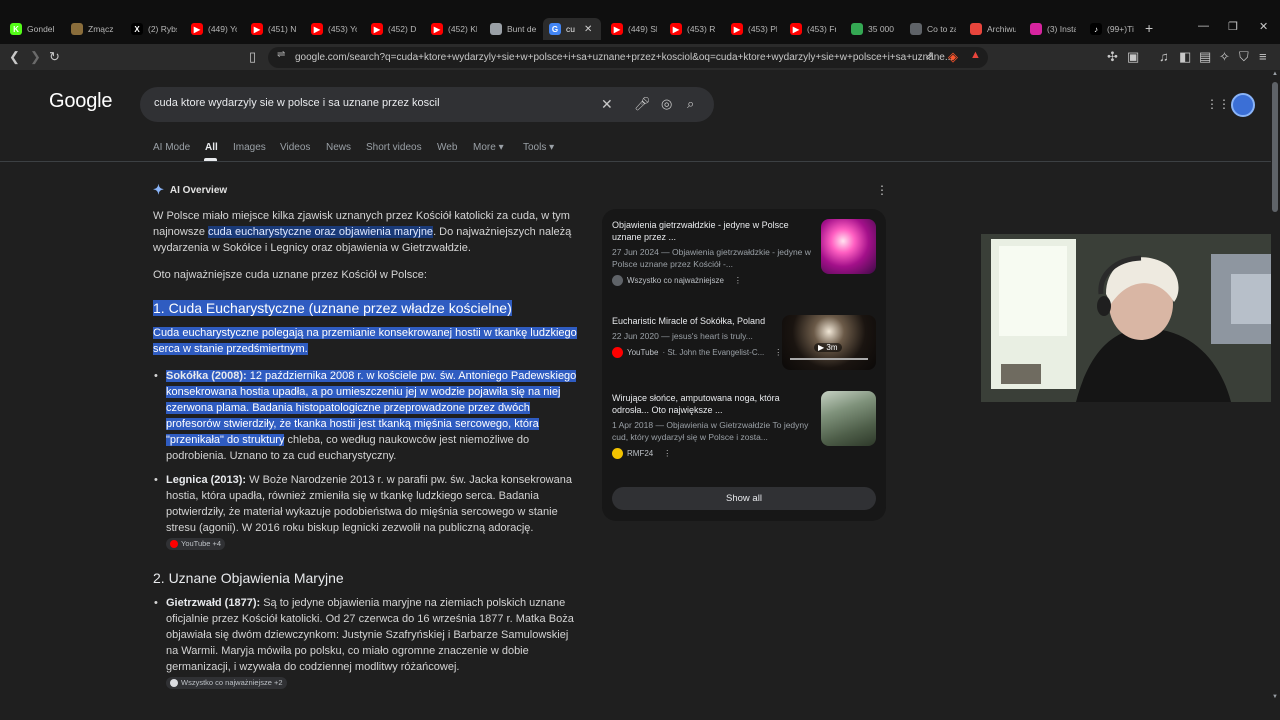 The height and width of the screenshot is (720, 1280). I want to click on tab-short-videos: Short videos, so click(394, 147).